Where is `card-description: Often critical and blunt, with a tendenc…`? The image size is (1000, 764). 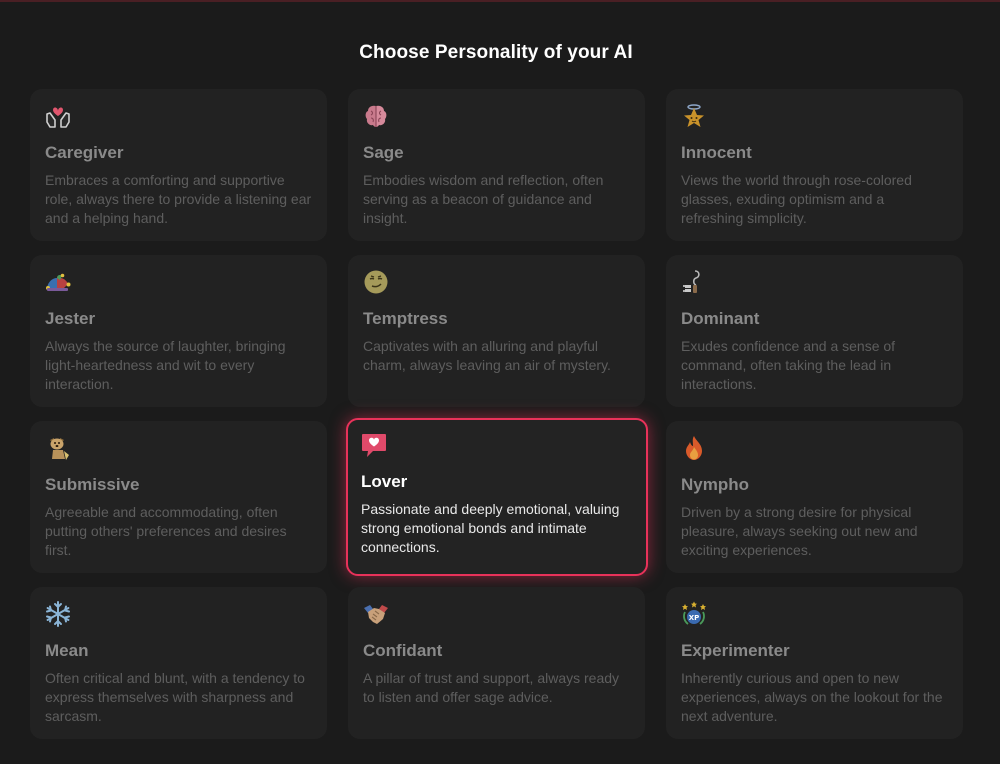
card-description: Often critical and blunt, with a tendenc… is located at coordinates (175, 697).